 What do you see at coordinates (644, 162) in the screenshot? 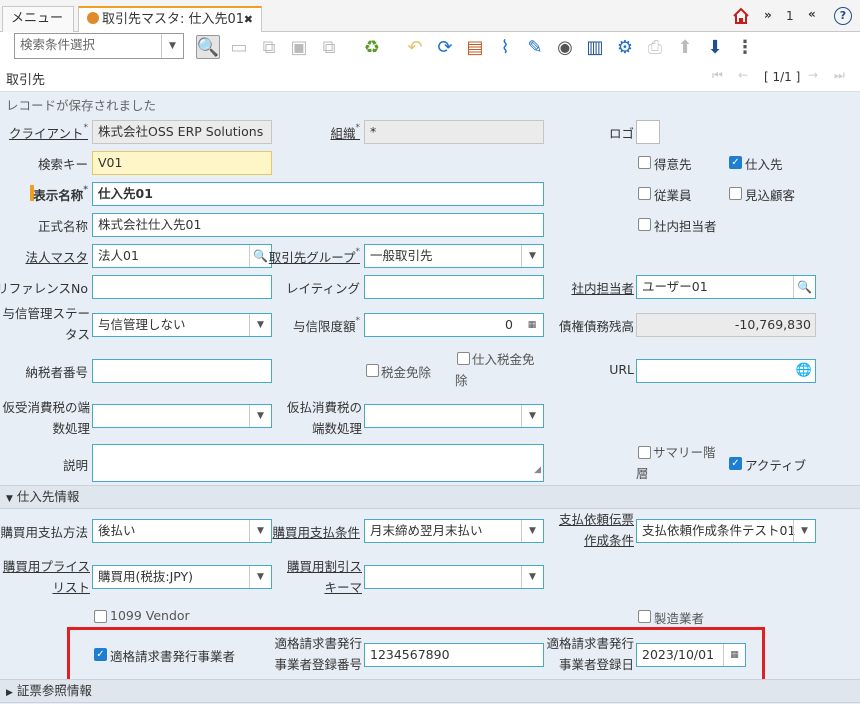
I see `customer-checkbox` at bounding box center [644, 162].